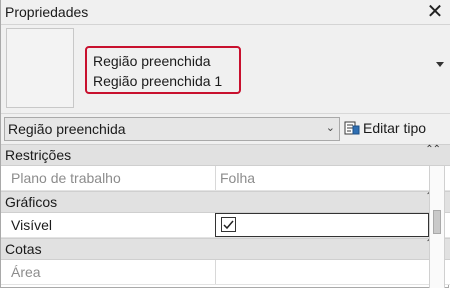  What do you see at coordinates (225, 155) in the screenshot?
I see `category-restricoes: Restrições ⌃⌃` at bounding box center [225, 155].